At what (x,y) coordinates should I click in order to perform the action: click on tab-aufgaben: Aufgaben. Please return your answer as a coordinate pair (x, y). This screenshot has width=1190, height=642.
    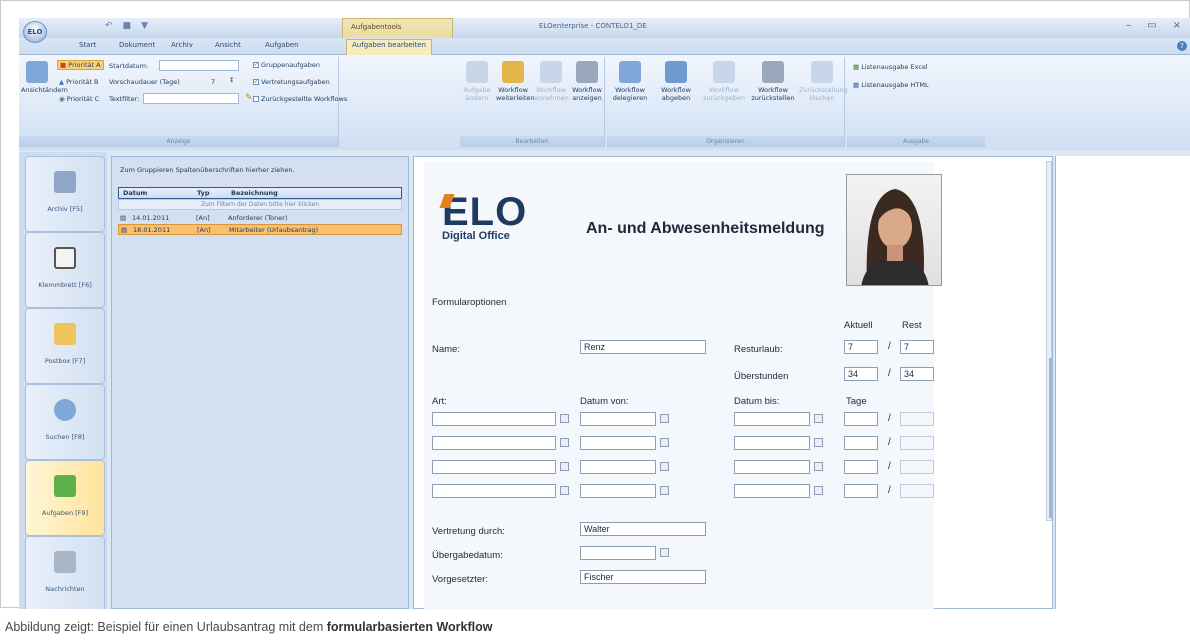
    Looking at the image, I should click on (282, 45).